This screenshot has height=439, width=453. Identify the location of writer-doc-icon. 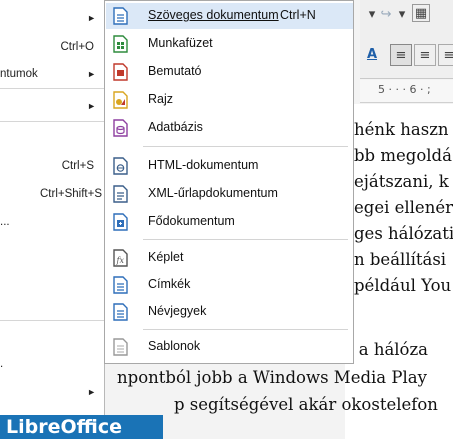
(120, 16).